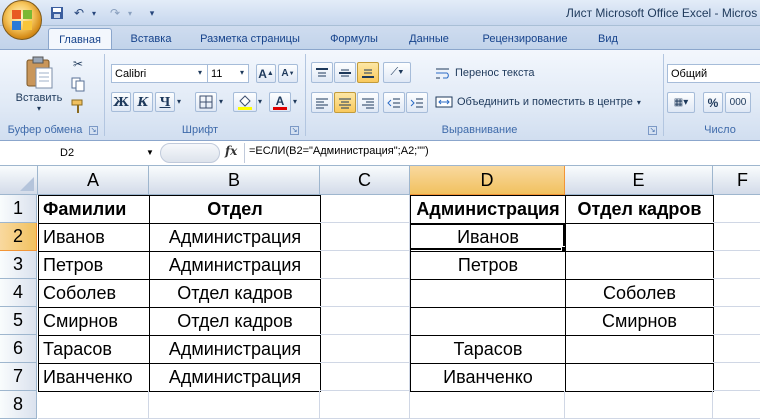 Image resolution: width=760 pixels, height=419 pixels. What do you see at coordinates (94, 13) in the screenshot?
I see `undo-dropdown-icon: ▾` at bounding box center [94, 13].